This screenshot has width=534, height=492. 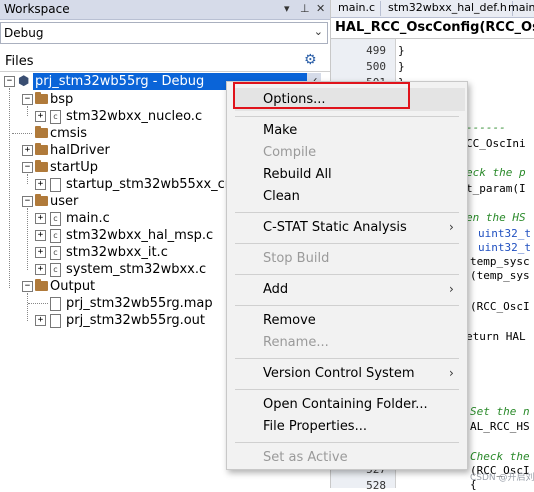 What do you see at coordinates (486, 127) in the screenshot?
I see `code-comment: ------` at bounding box center [486, 127].